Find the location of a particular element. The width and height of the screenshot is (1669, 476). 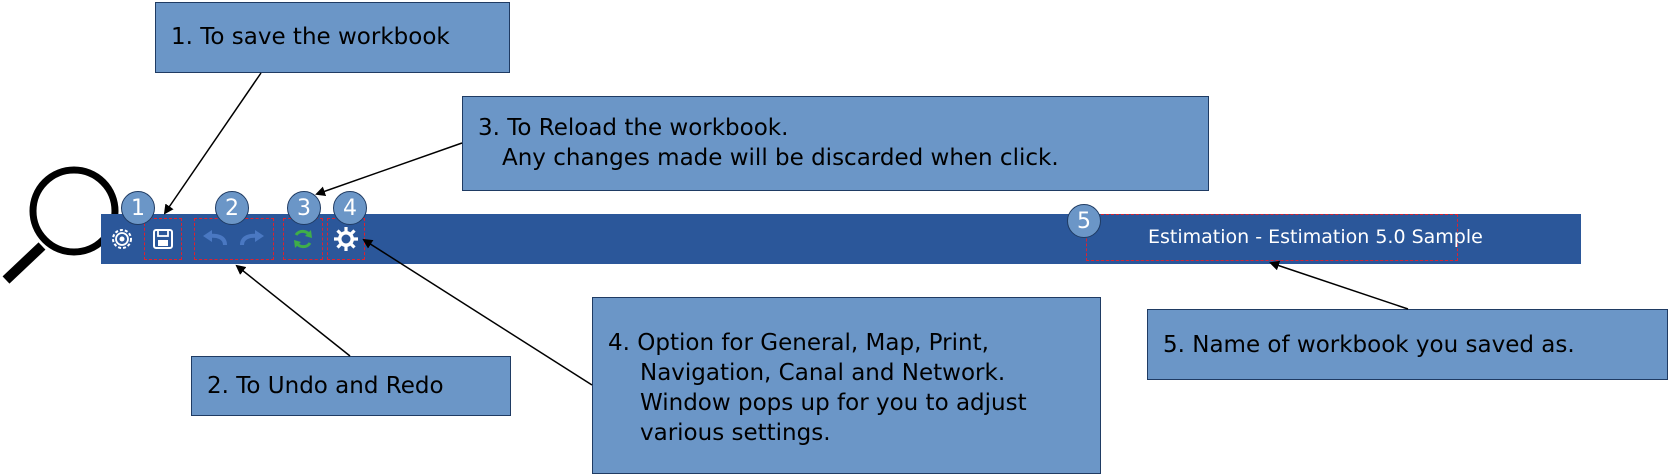

badge-5: 5 is located at coordinates (1084, 221).